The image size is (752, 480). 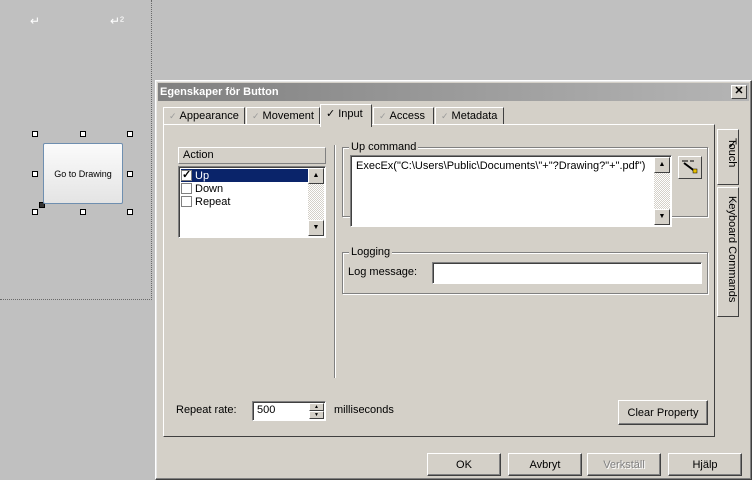 I want to click on close-button: ✕, so click(x=739, y=92).